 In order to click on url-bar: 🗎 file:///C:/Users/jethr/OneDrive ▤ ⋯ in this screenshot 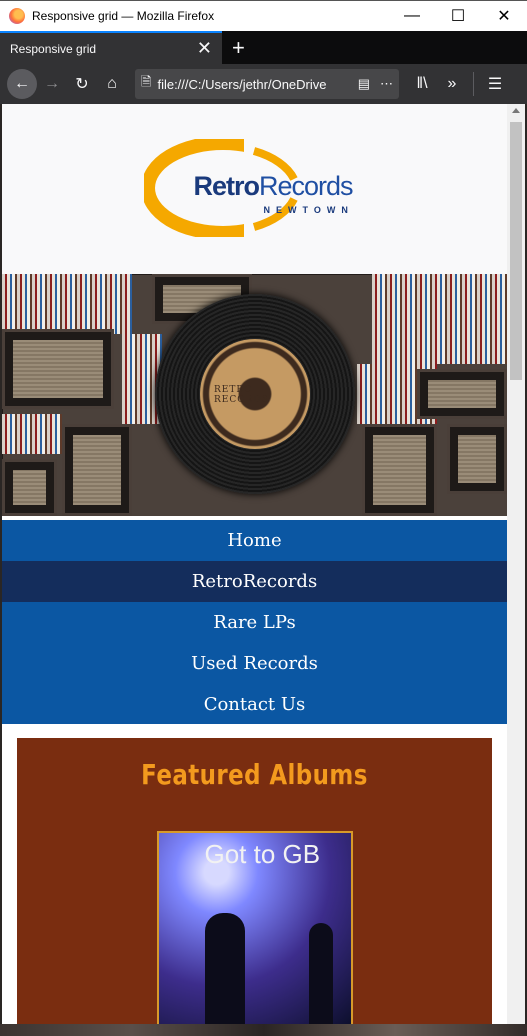, I will do `click(267, 84)`.